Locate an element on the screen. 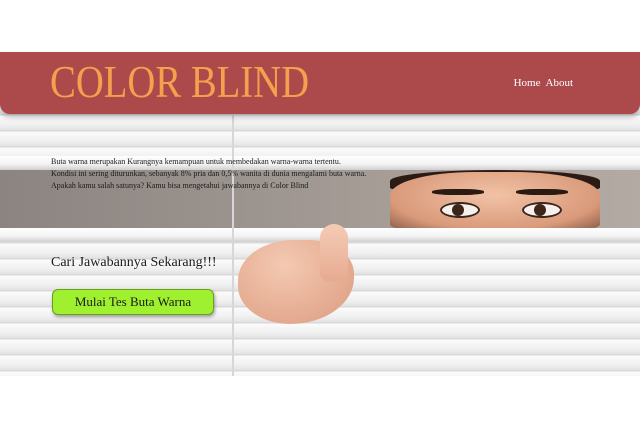 This screenshot has width=640, height=426. eye-left is located at coordinates (460, 210).